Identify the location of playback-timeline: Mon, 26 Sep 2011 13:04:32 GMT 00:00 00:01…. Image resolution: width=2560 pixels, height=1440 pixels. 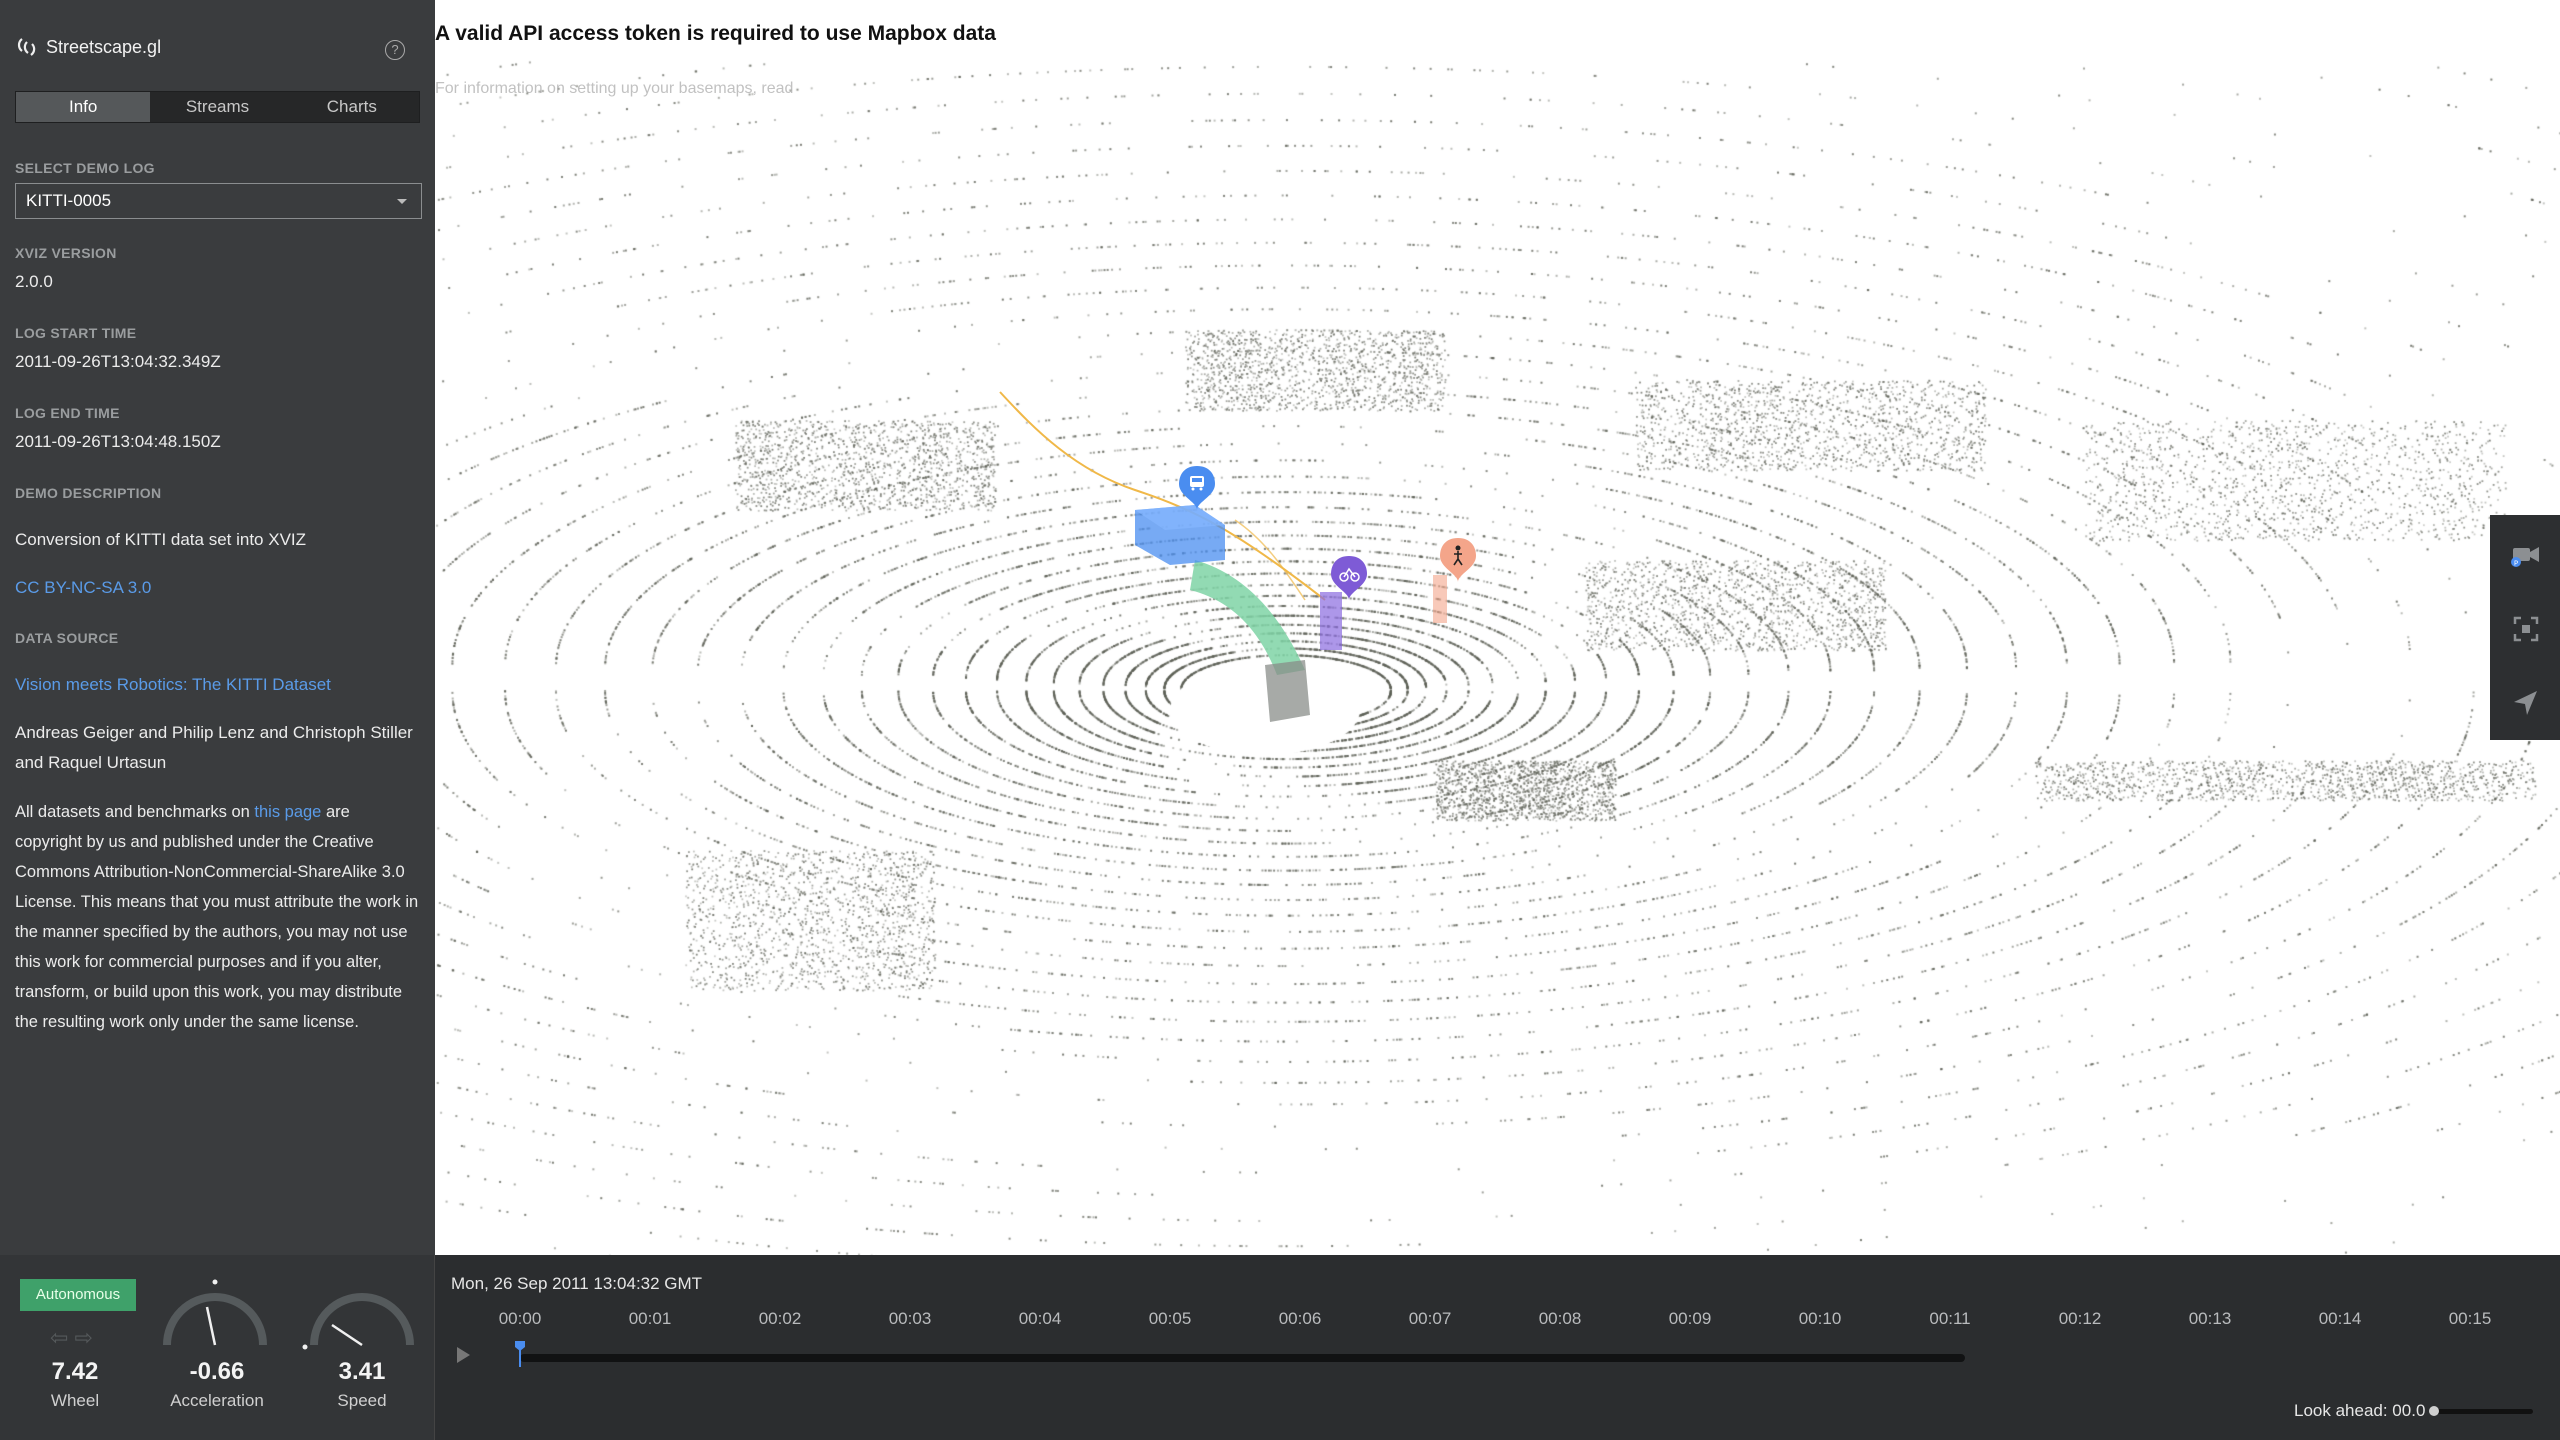
(1497, 1347).